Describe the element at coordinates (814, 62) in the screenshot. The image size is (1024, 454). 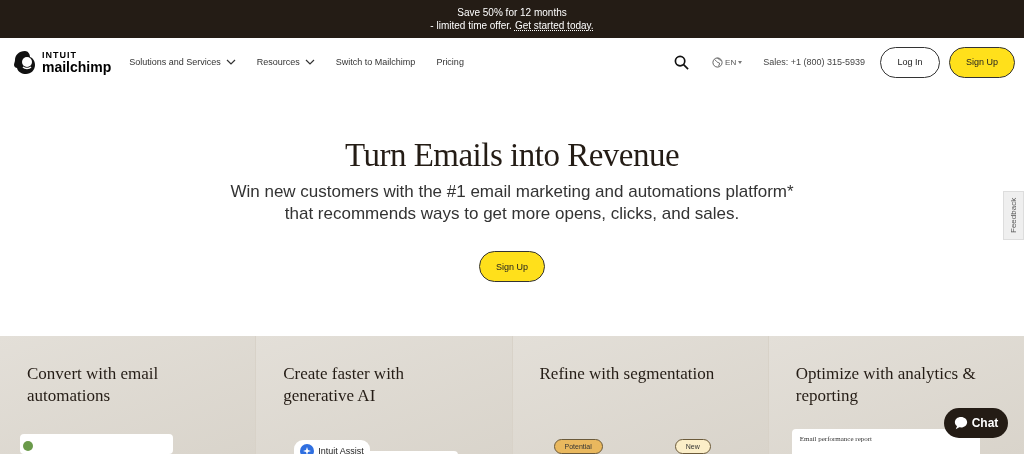
I see `sales-phone-link: Sales: +1 (800) 315-5939` at that location.